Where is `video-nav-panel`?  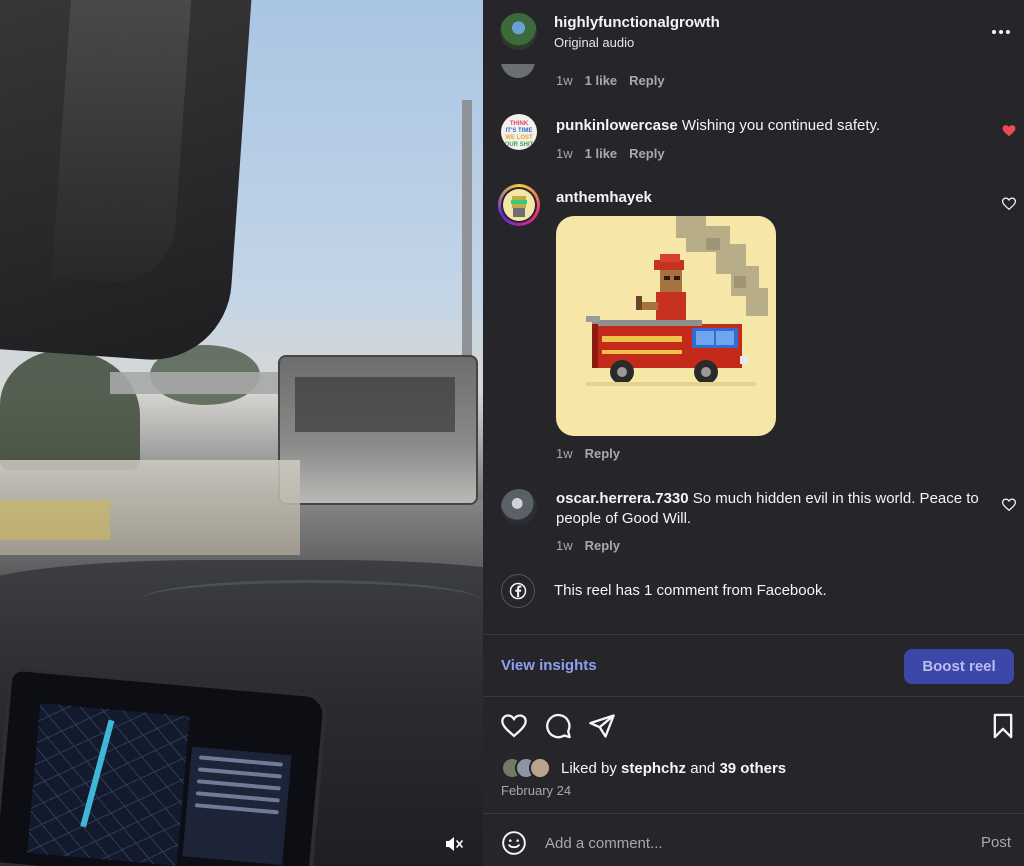
video-nav-panel is located at coordinates (237, 805).